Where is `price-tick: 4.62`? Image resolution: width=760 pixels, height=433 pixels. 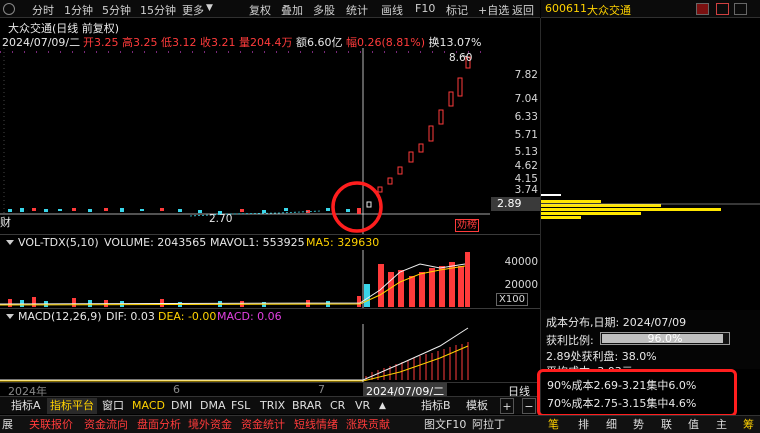 price-tick: 4.62 is located at coordinates (526, 166).